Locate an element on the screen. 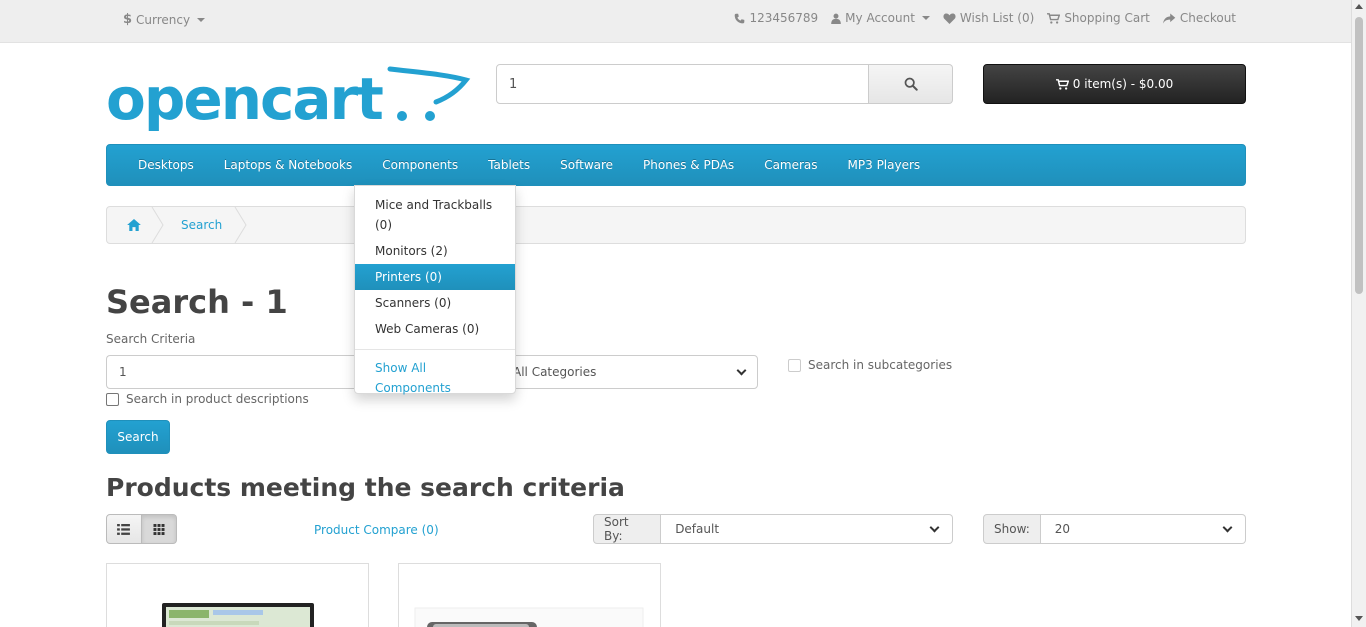 The height and width of the screenshot is (627, 1366). menu-item-desktops: Desktops is located at coordinates (166, 165).